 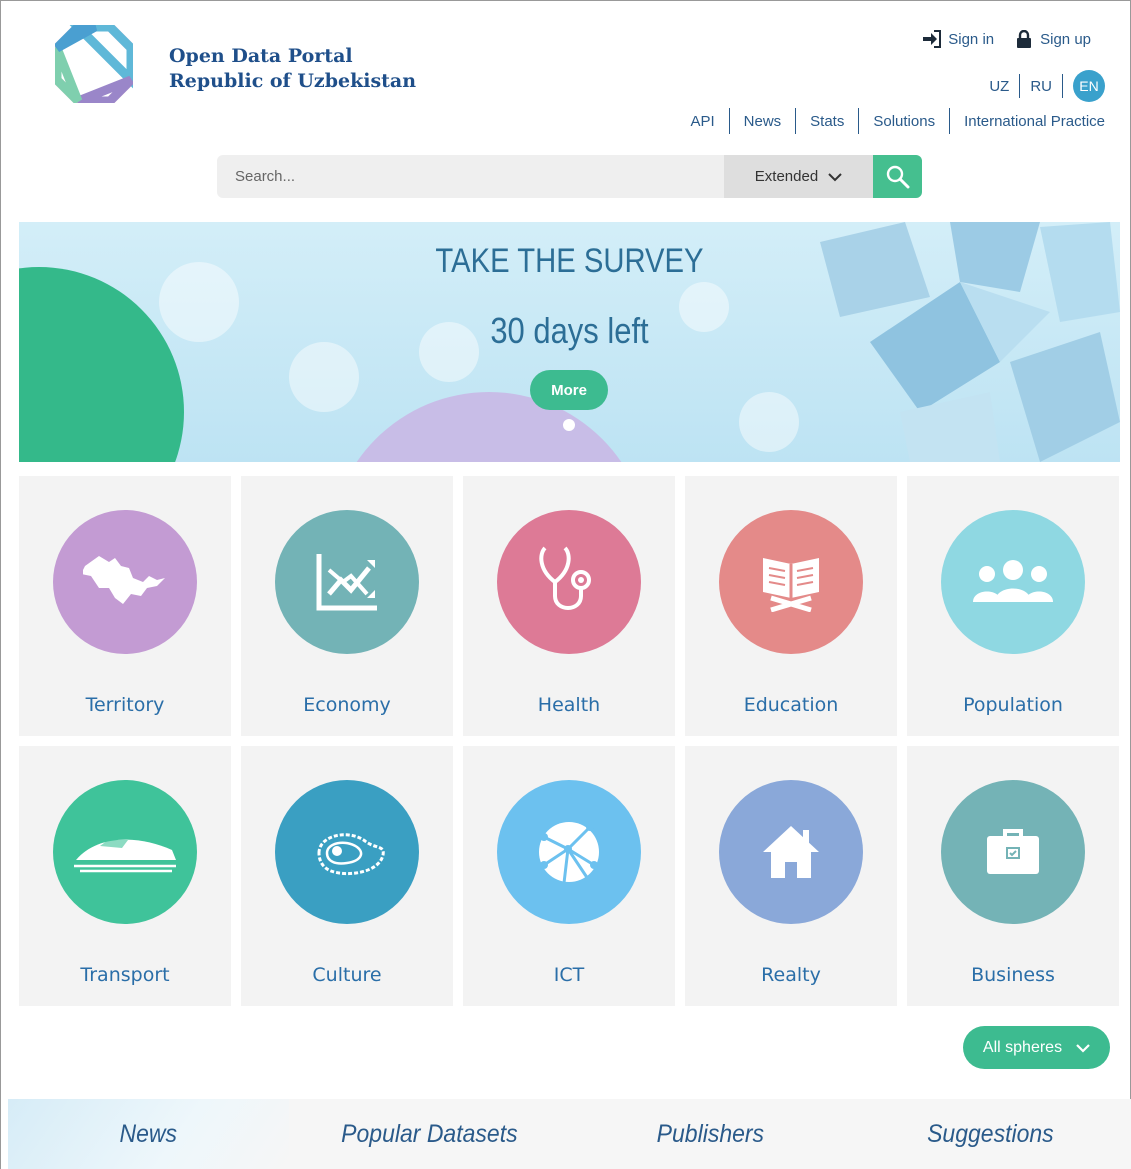 I want to click on search-input, so click(x=470, y=176).